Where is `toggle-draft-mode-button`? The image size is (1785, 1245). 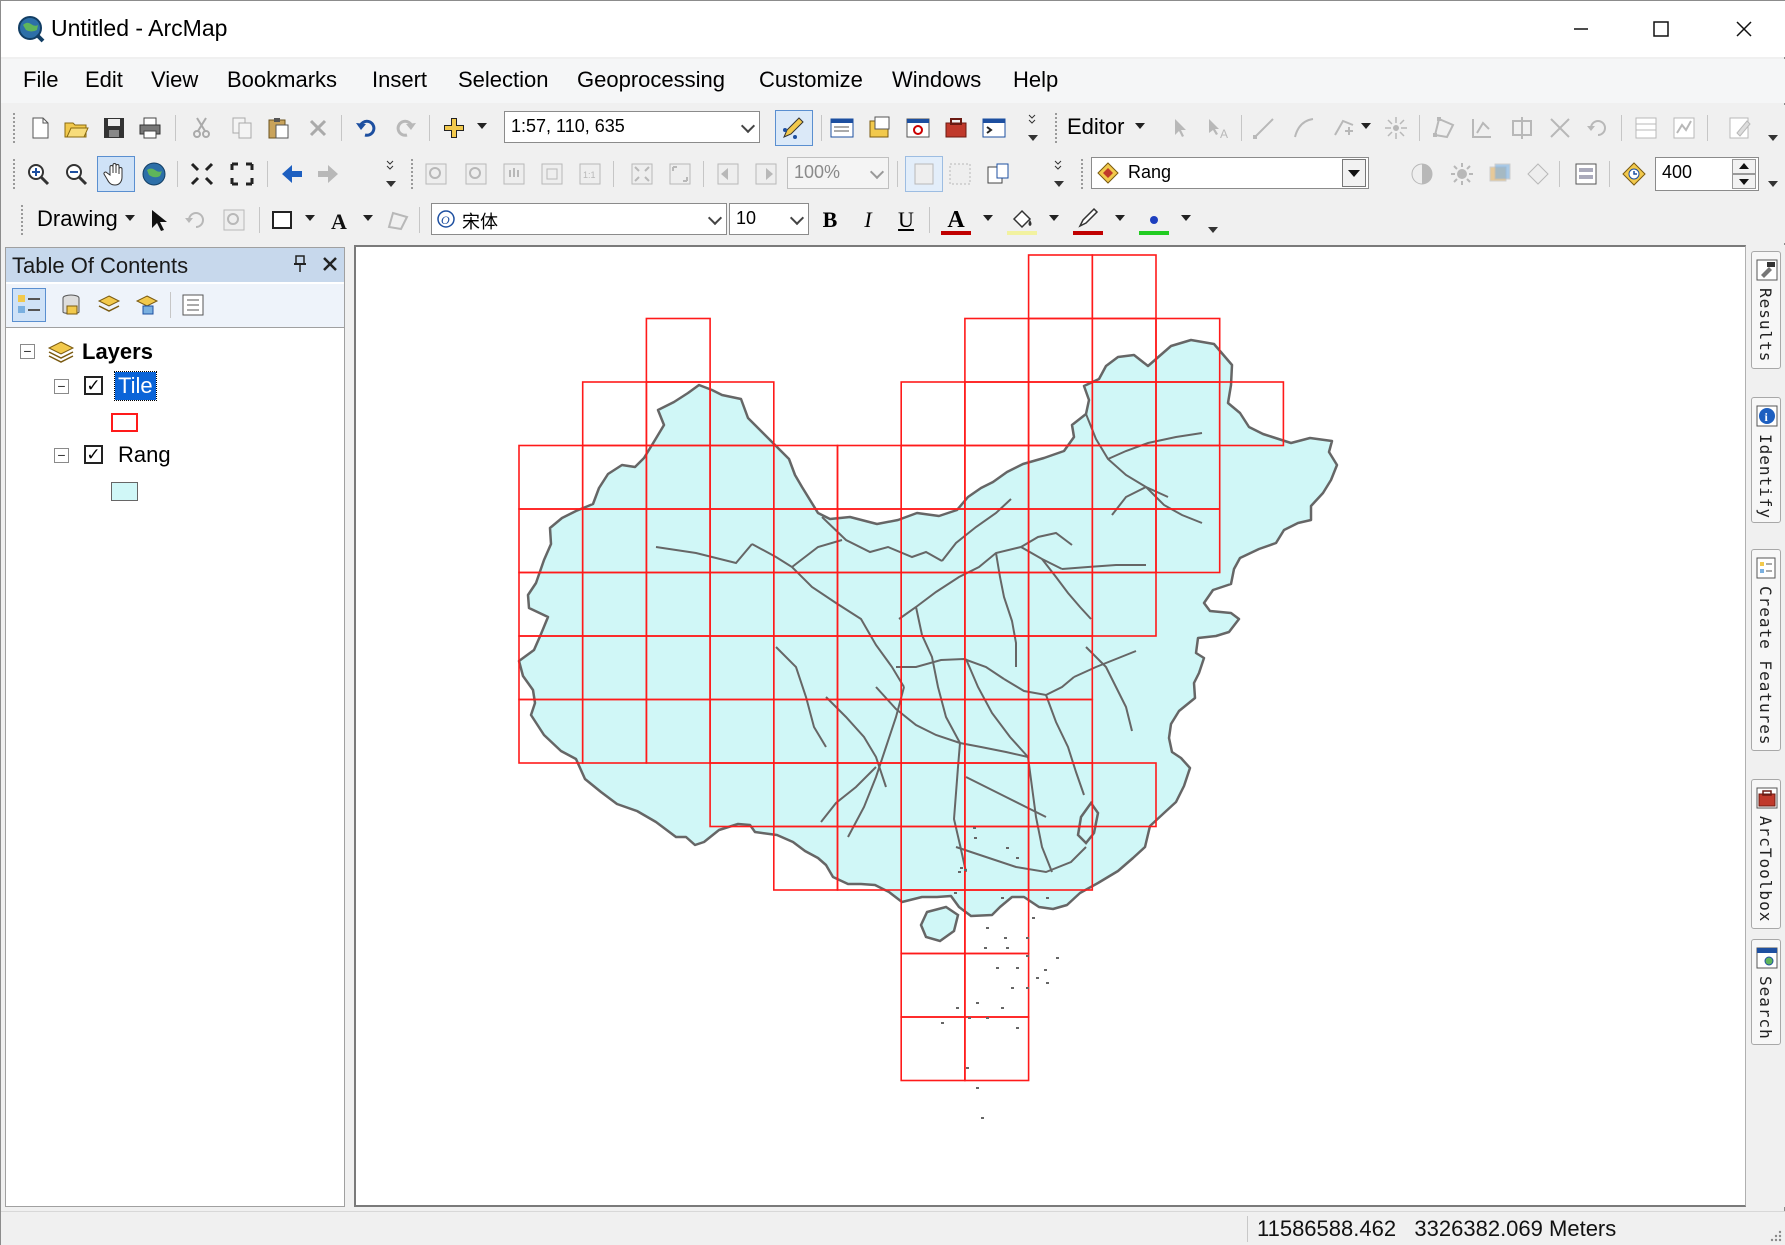
toggle-draft-mode-button is located at coordinates (924, 174).